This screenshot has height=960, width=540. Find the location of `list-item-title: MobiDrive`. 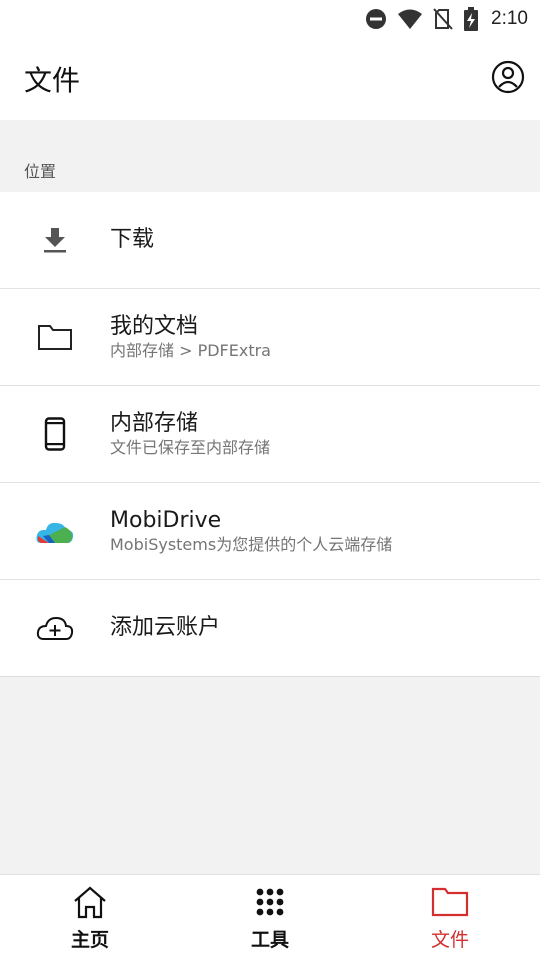

list-item-title: MobiDrive is located at coordinates (166, 520).